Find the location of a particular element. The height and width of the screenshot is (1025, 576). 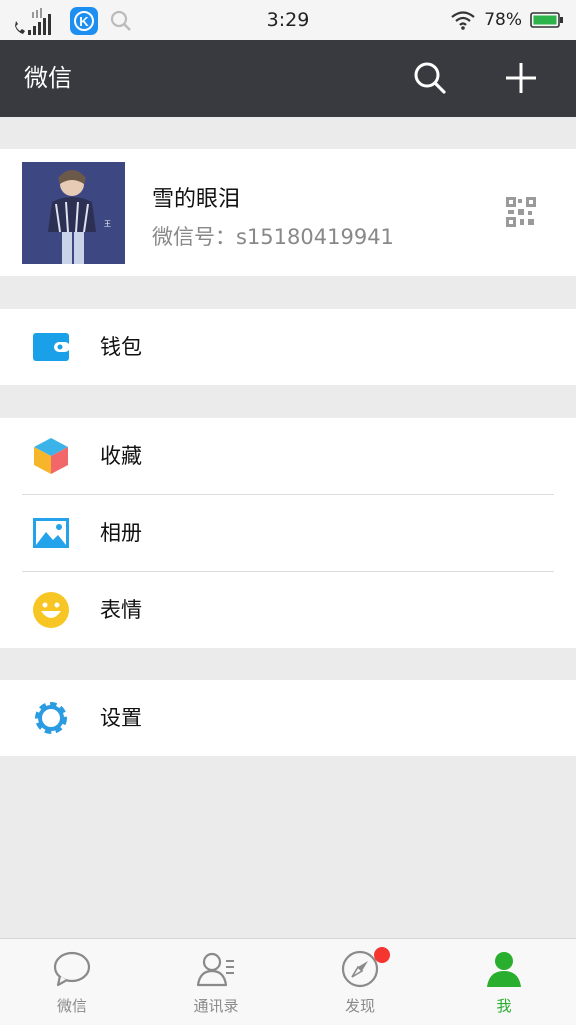

favorites-cube-icon is located at coordinates (51, 456).